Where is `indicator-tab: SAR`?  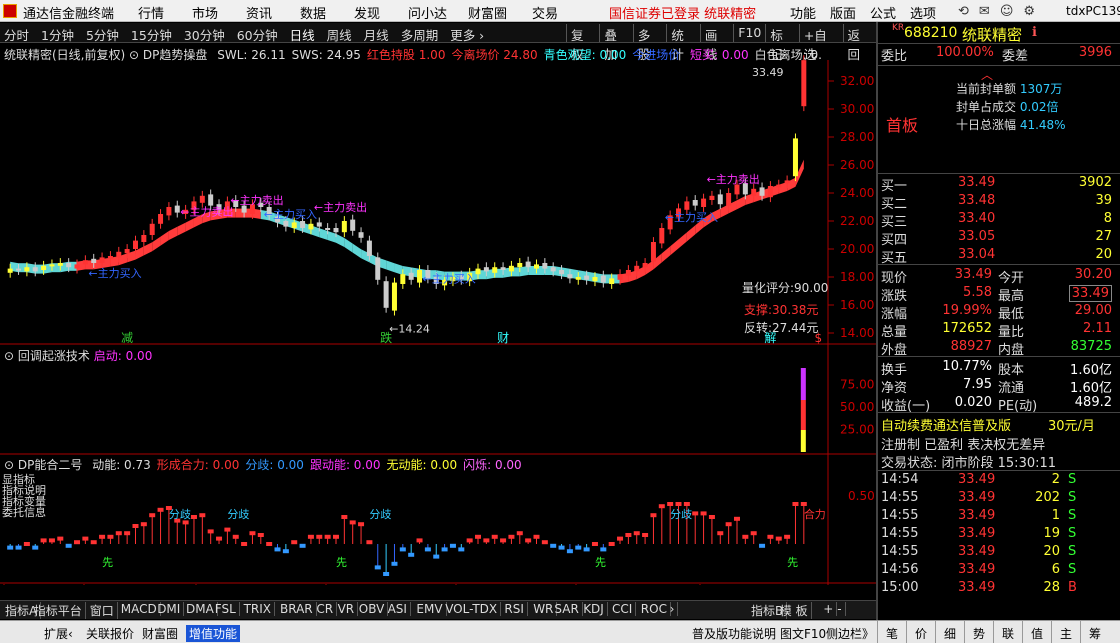
indicator-tab: SAR is located at coordinates (567, 609).